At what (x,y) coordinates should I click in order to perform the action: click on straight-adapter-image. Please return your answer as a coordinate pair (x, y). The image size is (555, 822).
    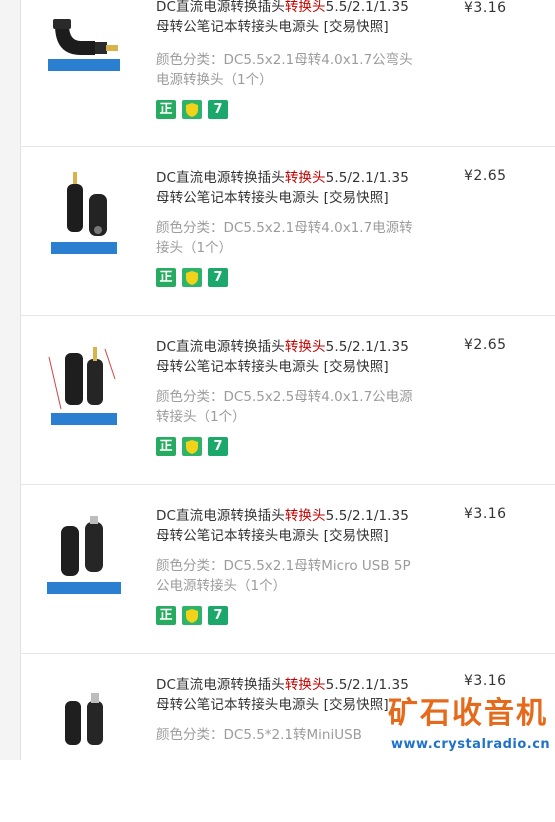
    Looking at the image, I should click on (84, 214).